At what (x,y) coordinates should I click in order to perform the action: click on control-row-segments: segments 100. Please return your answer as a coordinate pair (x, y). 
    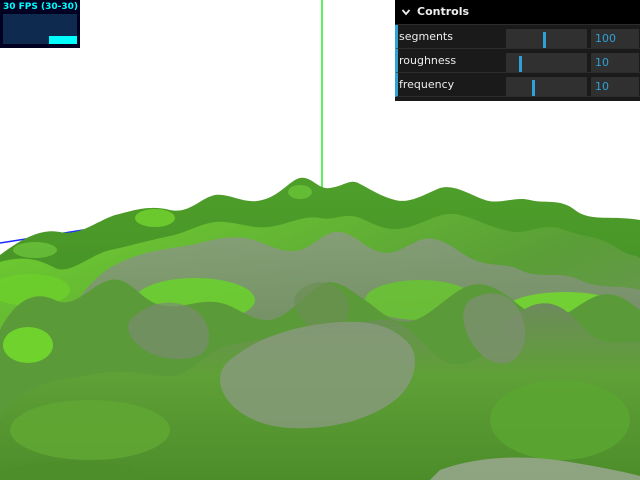
    Looking at the image, I should click on (517, 37).